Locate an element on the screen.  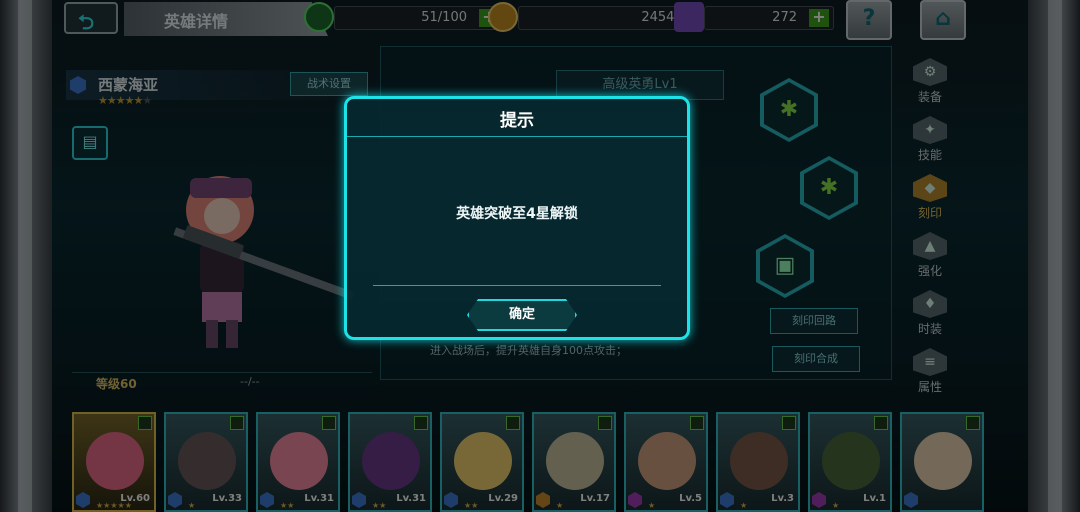
confirm-button: 确定 is located at coordinates (522, 315).